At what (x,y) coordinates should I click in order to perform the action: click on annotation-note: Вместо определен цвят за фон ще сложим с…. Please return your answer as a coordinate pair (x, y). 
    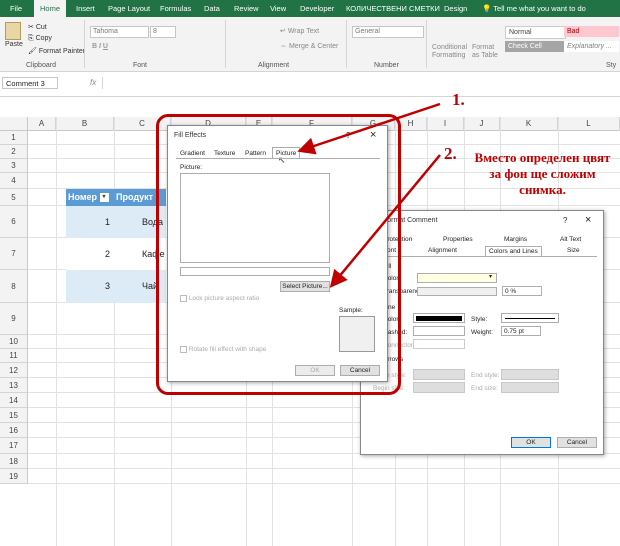
    Looking at the image, I should click on (542, 173).